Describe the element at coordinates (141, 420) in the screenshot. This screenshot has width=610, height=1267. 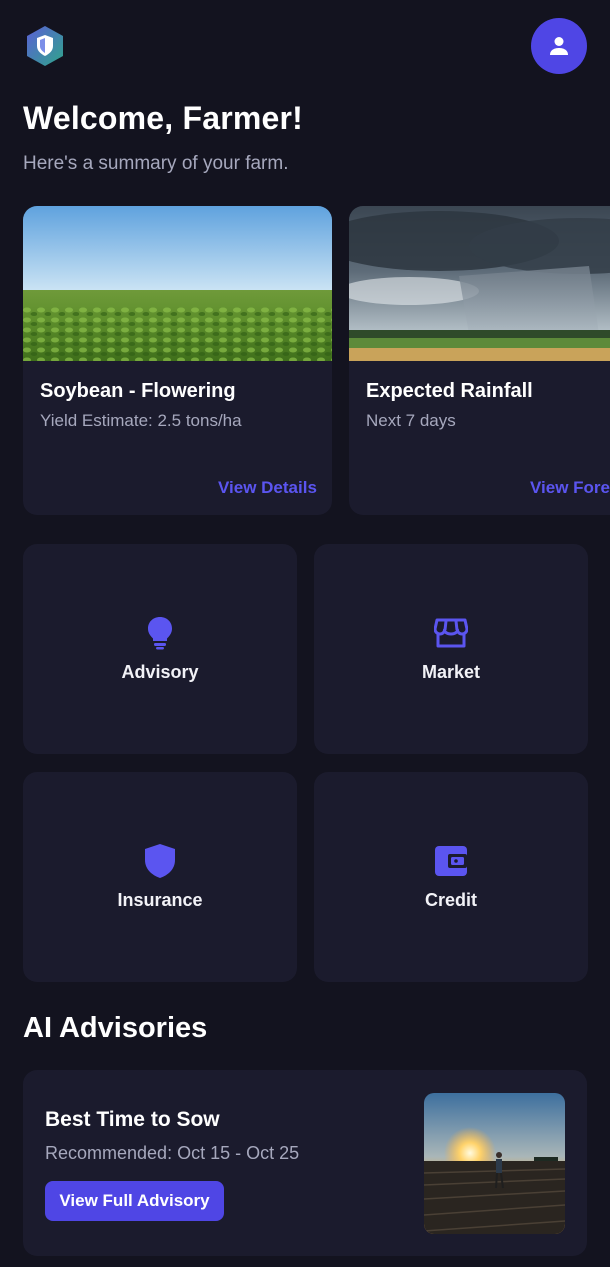
I see `card-meta: Yield Estimate: 2.5 tons/ha` at that location.